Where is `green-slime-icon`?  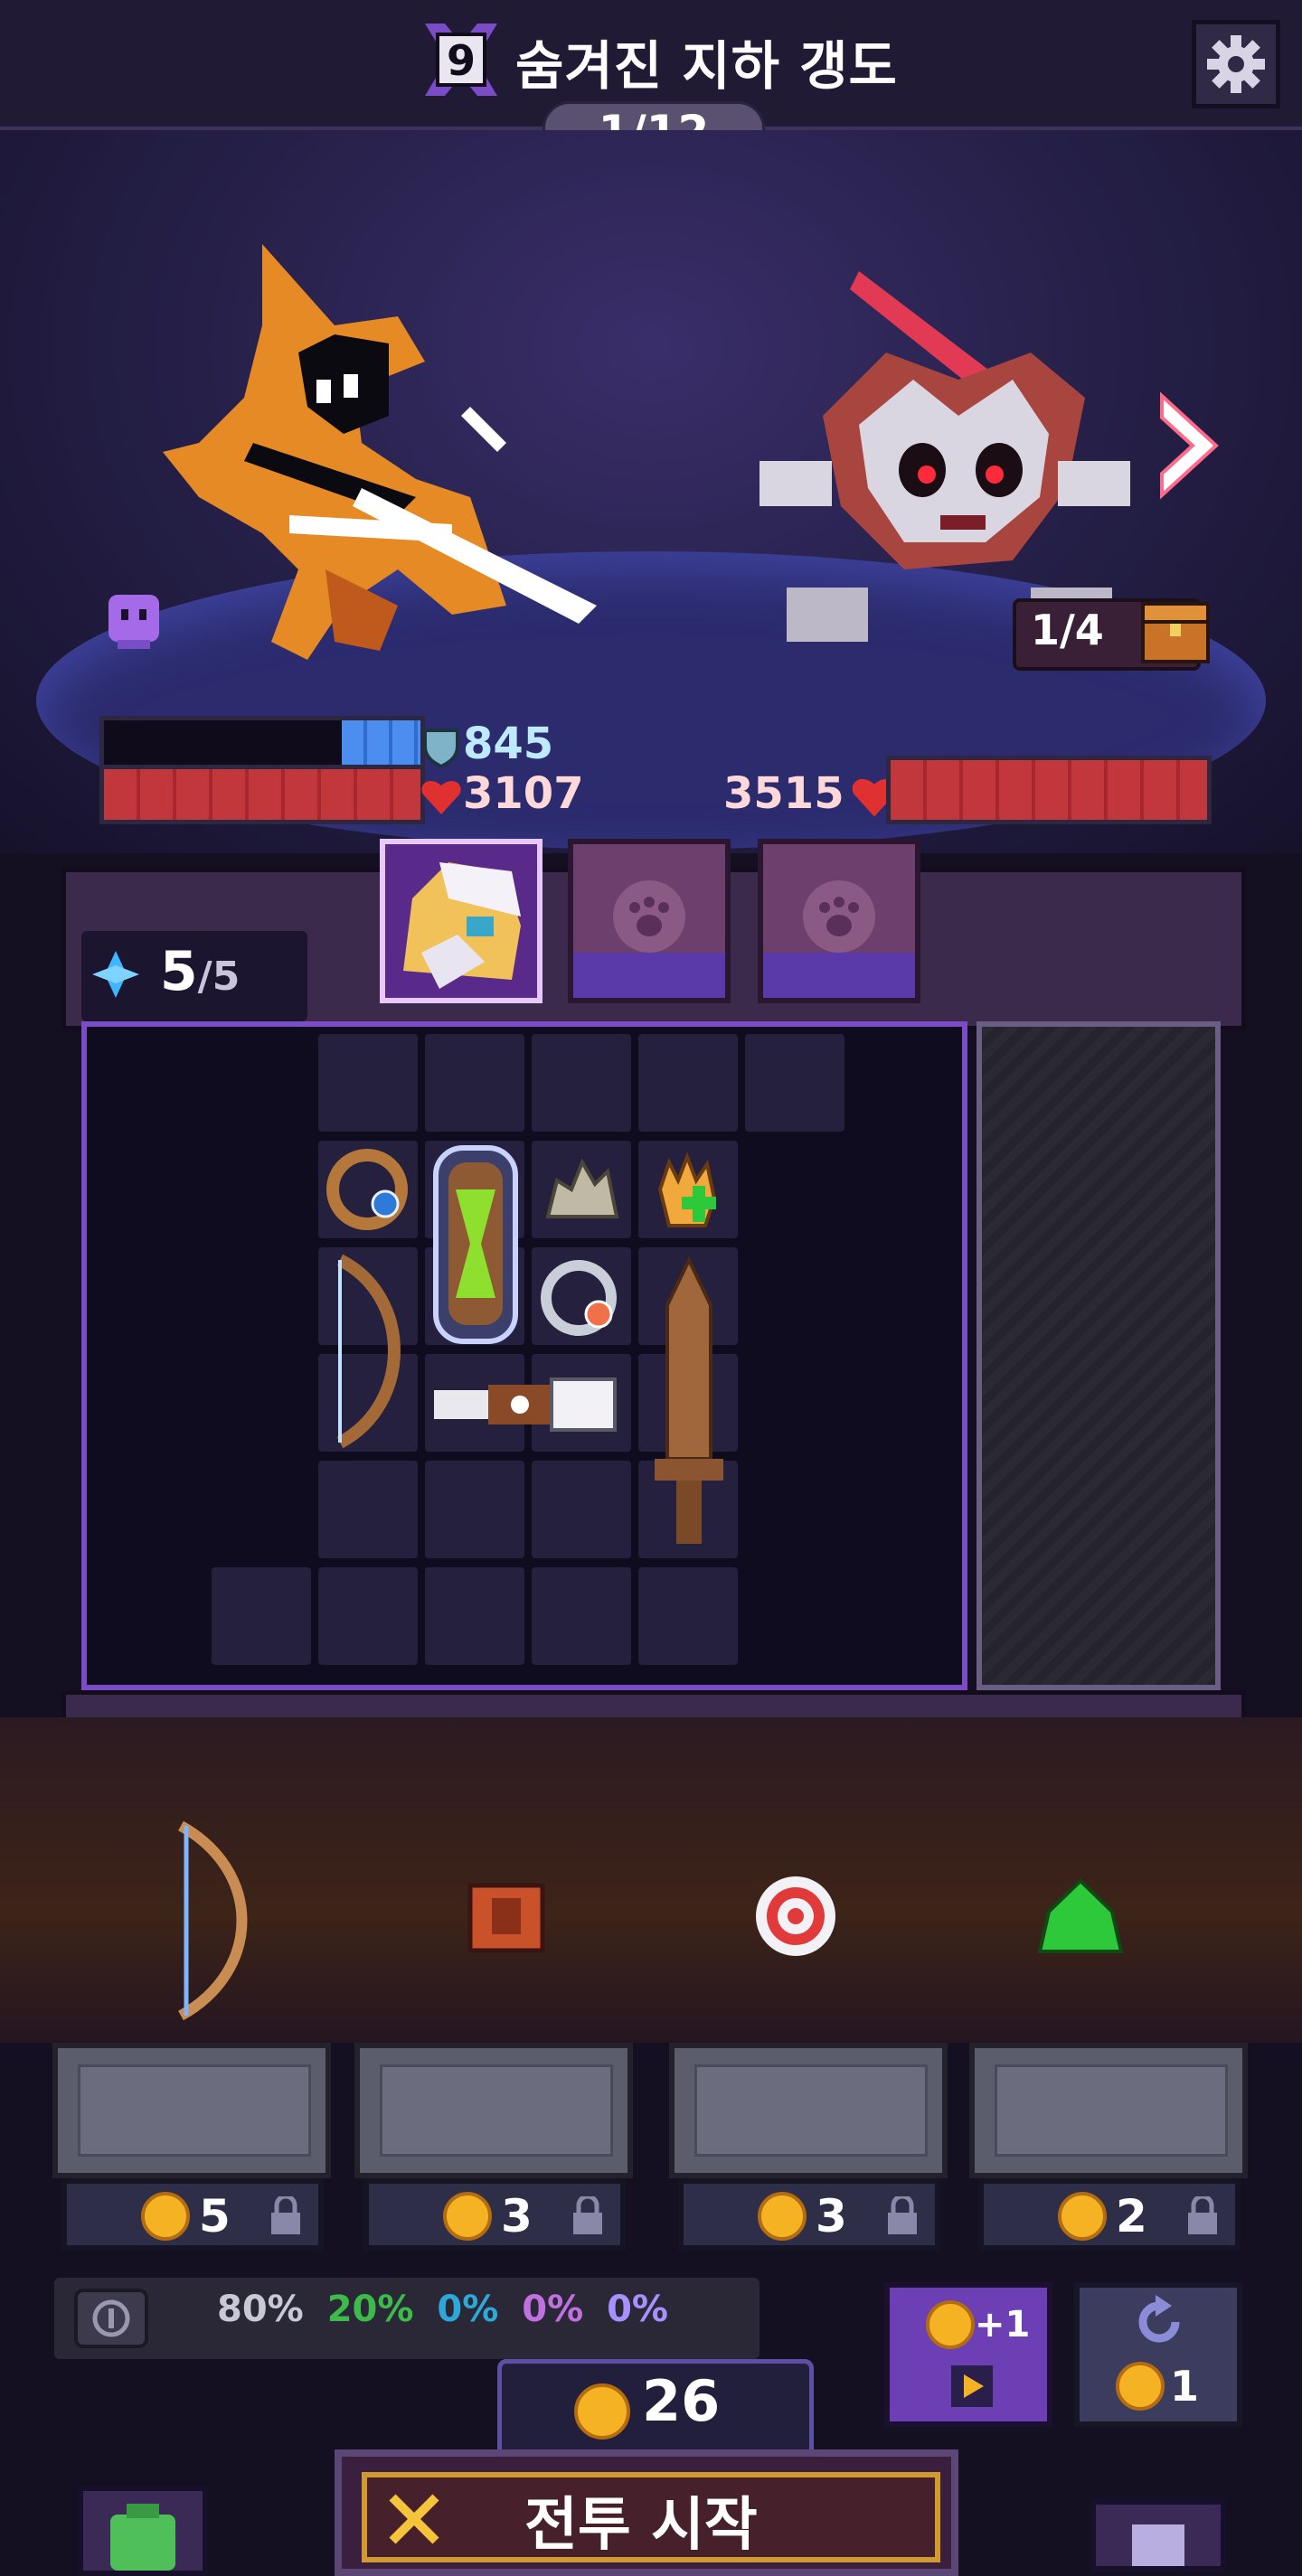
green-slime-icon is located at coordinates (1081, 1921).